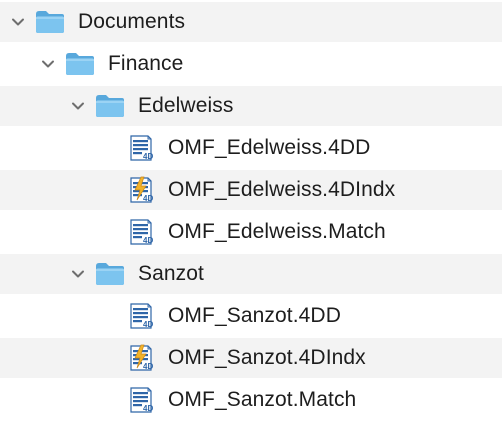  I want to click on tree-row-file: OMF_Edelweiss.4DD, so click(251, 148).